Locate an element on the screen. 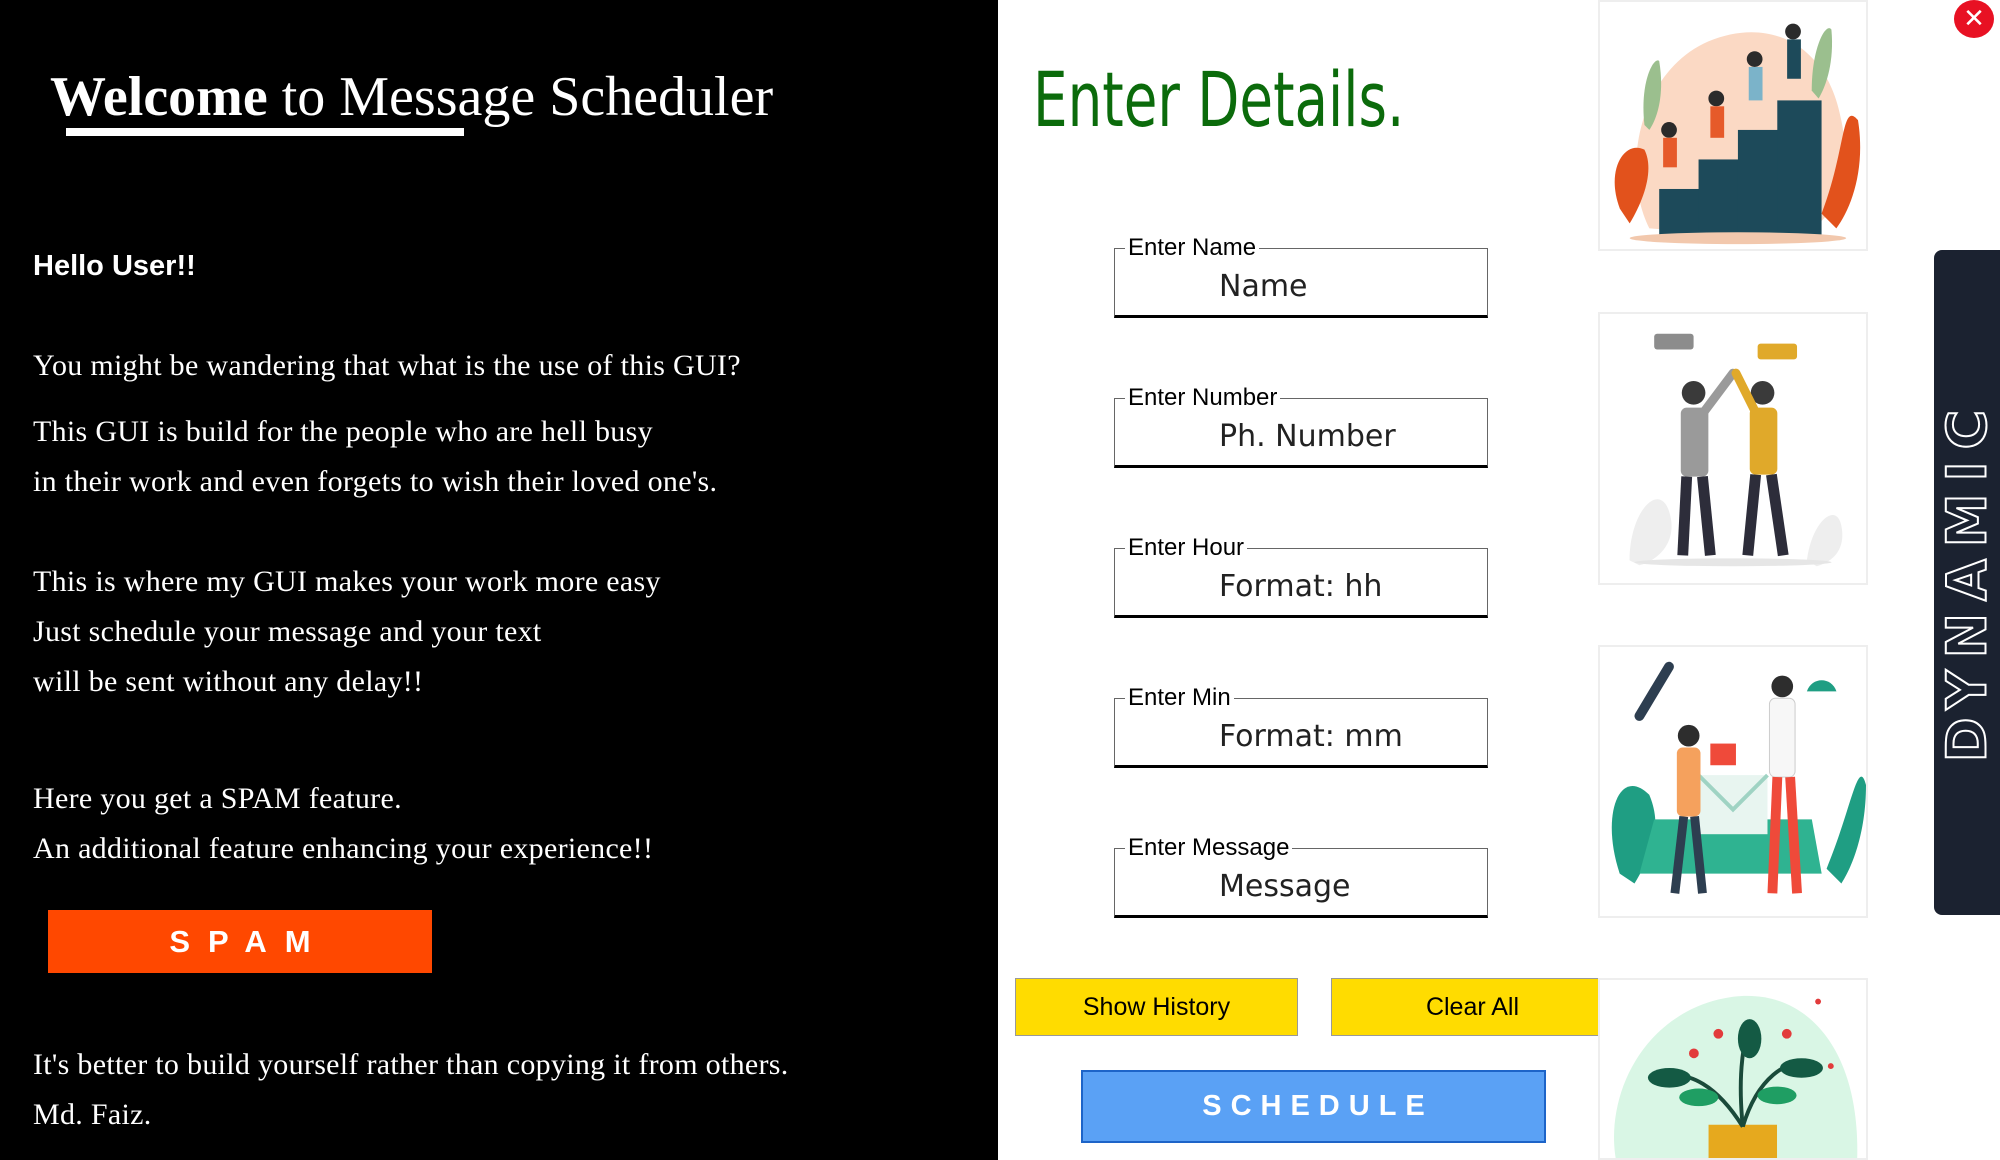  number-field-label: Enter Number is located at coordinates (1203, 397).